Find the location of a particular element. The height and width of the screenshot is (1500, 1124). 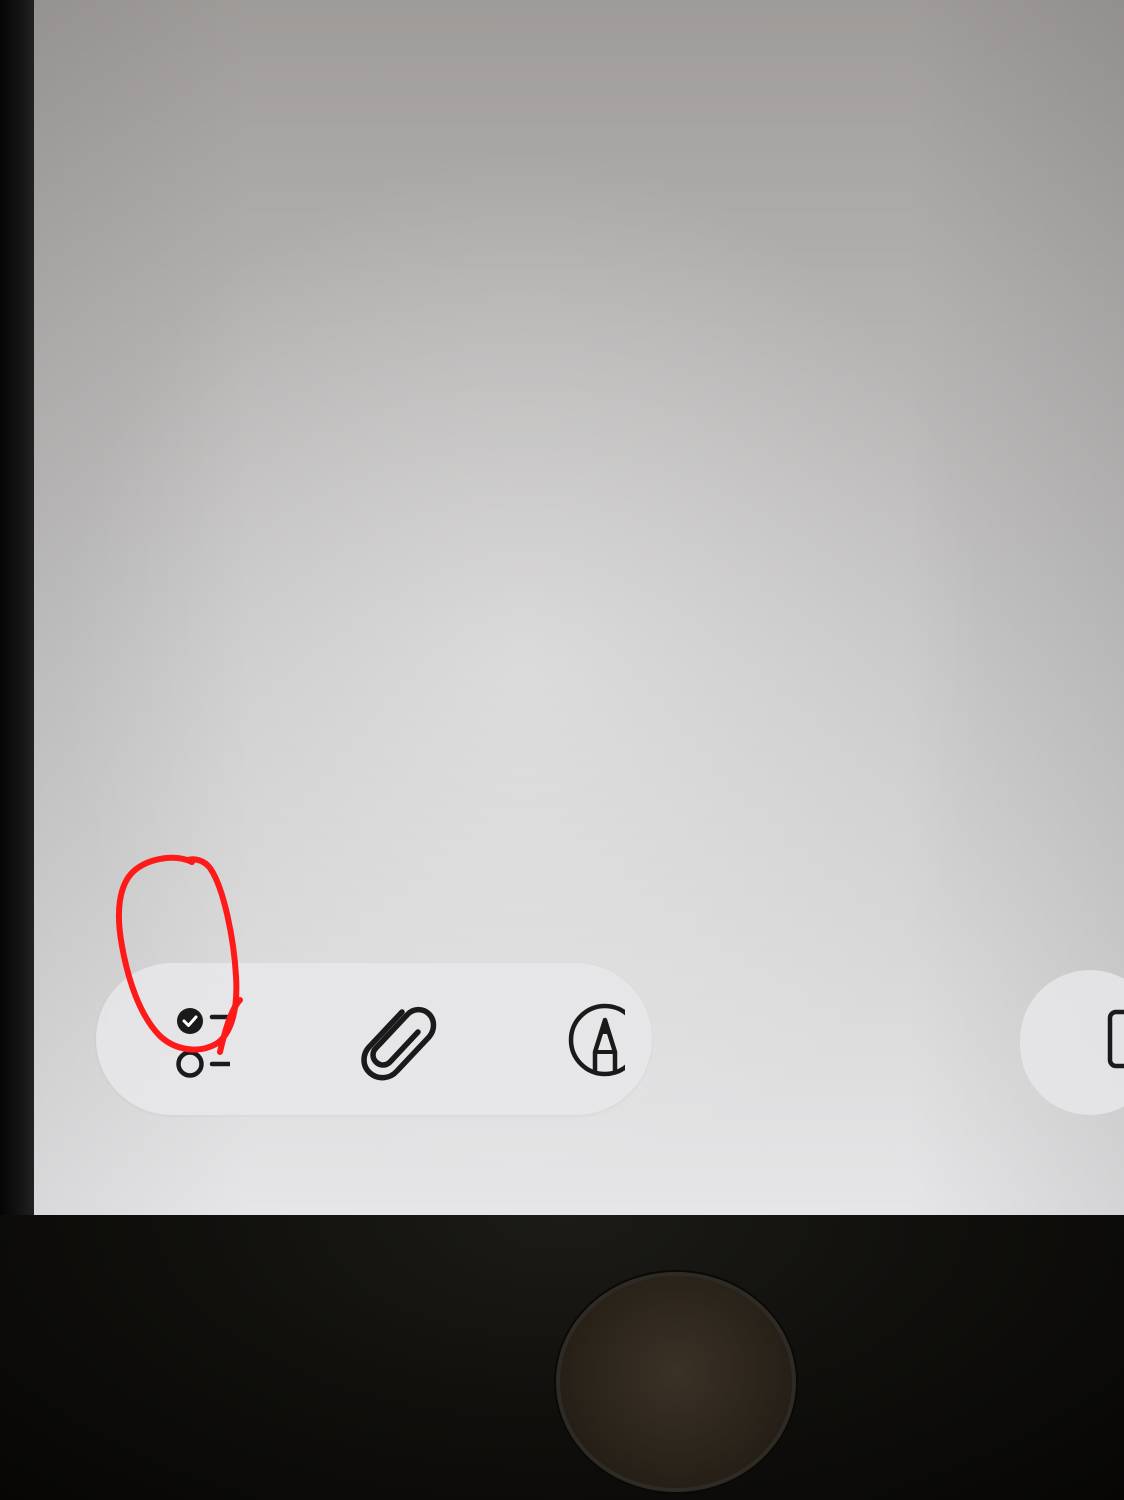

phone-bezel-left is located at coordinates (17, 607).